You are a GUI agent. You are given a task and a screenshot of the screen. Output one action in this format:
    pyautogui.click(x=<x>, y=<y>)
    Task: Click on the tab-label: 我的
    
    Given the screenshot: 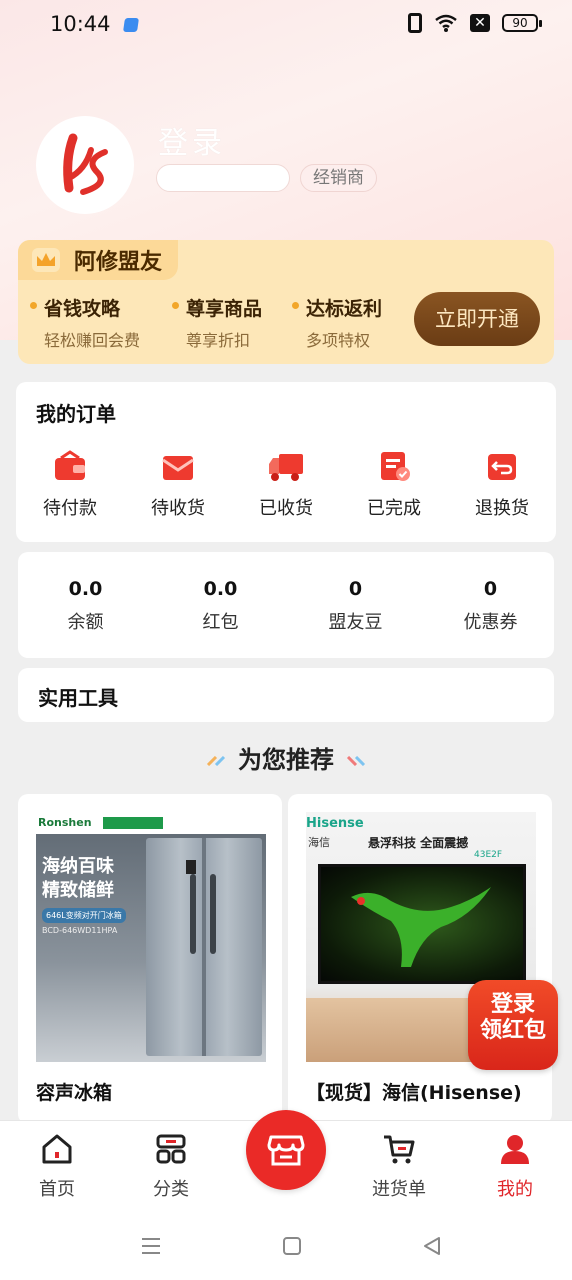 What is the action you would take?
    pyautogui.click(x=515, y=1189)
    